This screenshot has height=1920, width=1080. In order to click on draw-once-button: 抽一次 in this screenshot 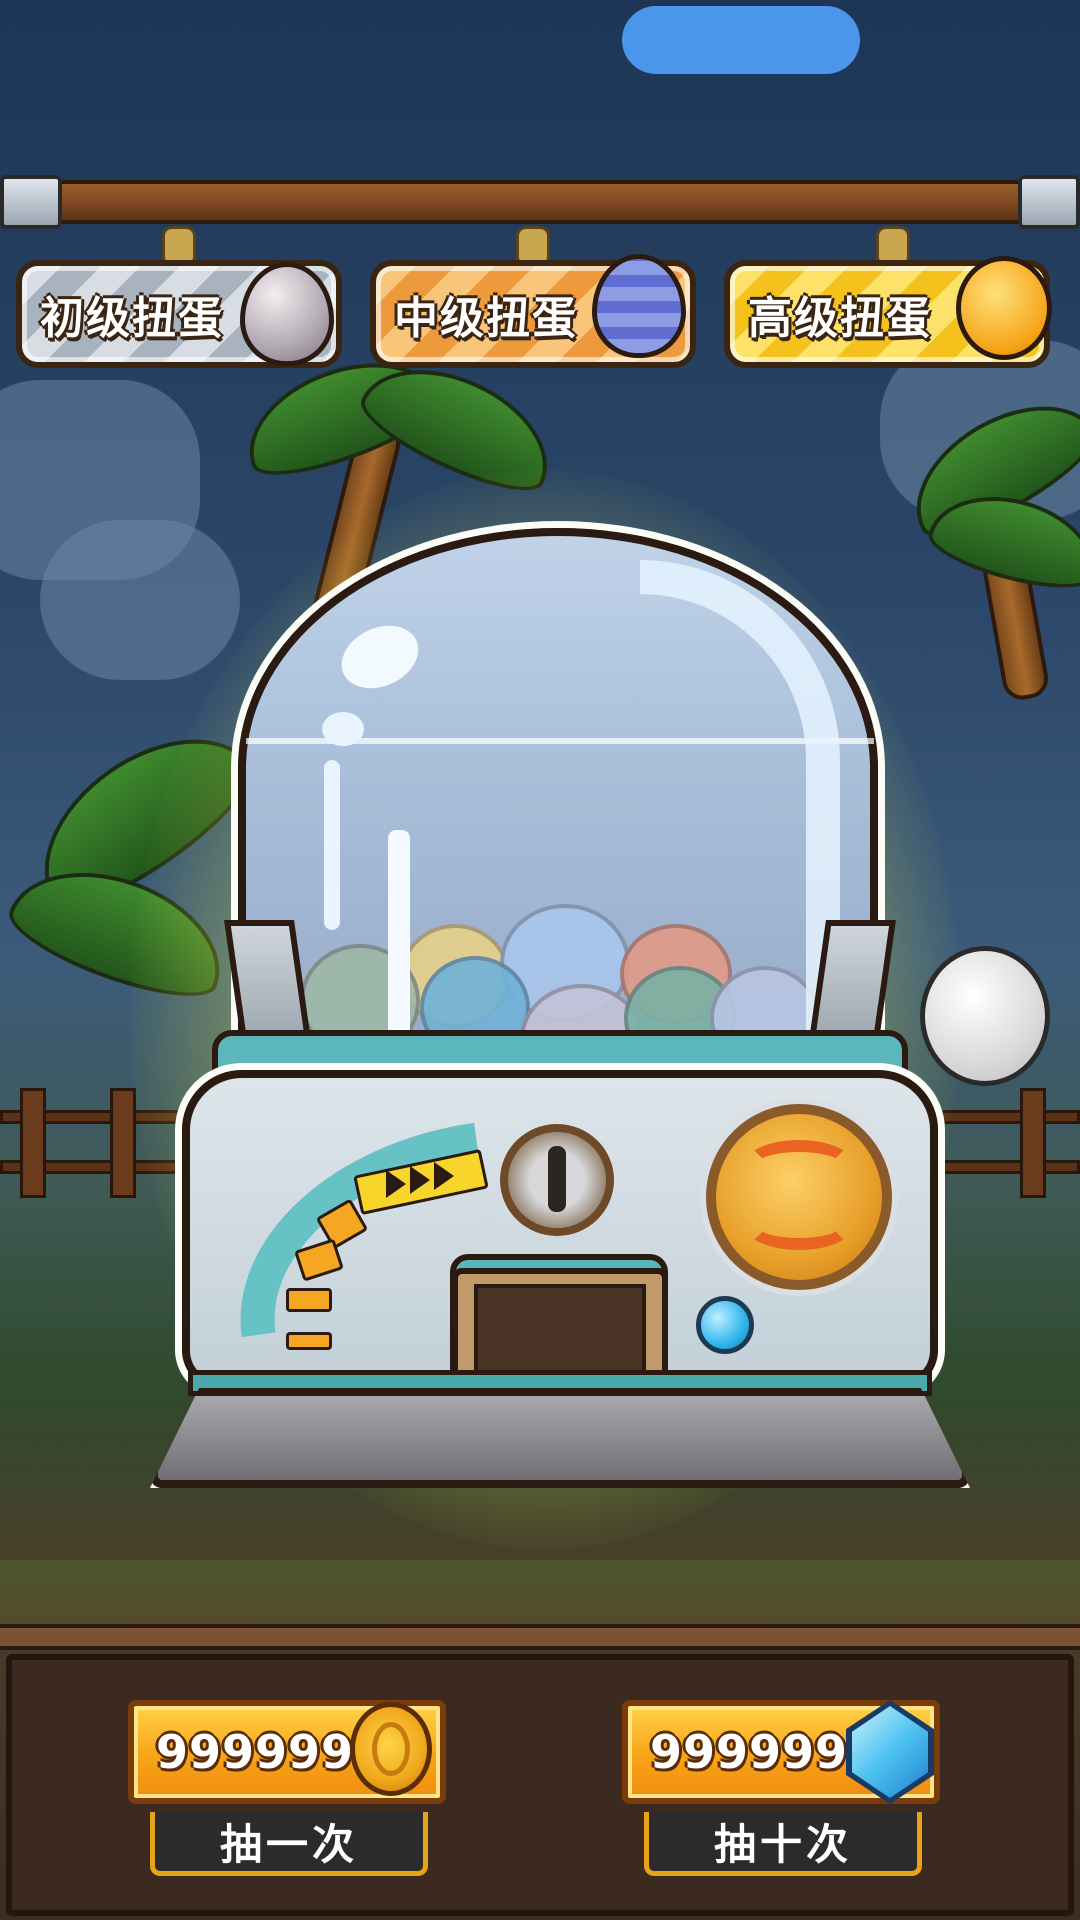, I will do `click(289, 1844)`.